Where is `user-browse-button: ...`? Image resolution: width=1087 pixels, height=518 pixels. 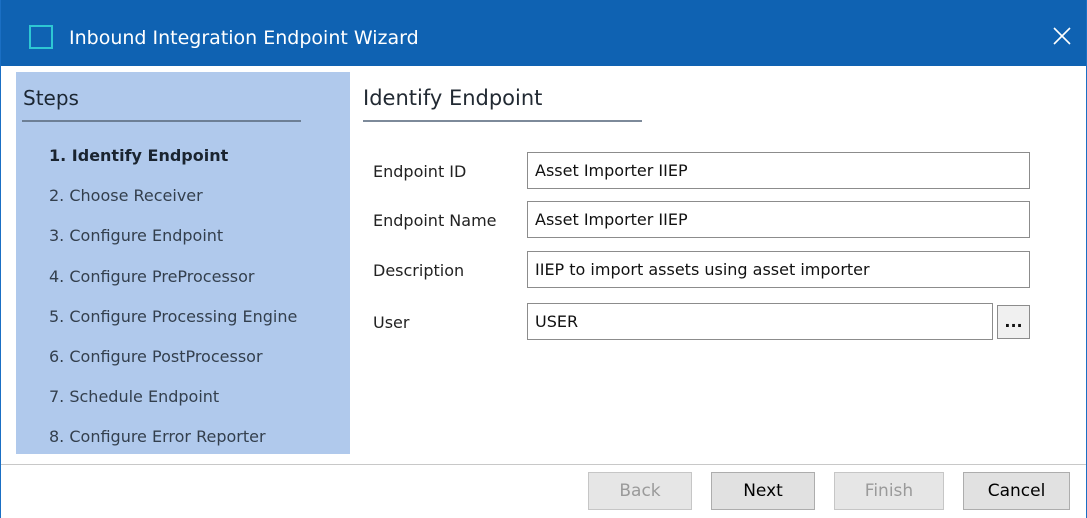 user-browse-button: ... is located at coordinates (1013, 322).